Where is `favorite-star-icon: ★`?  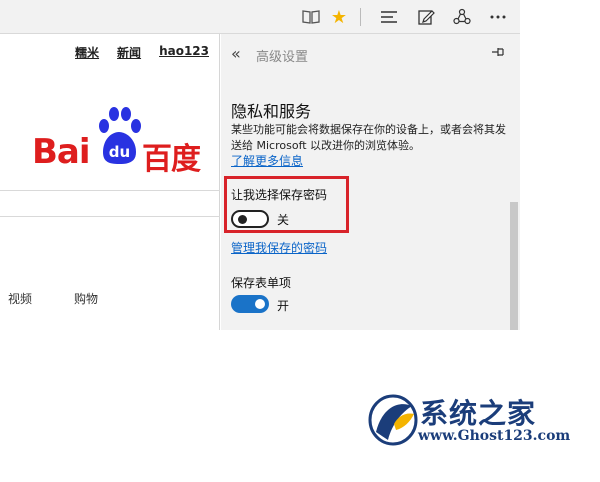 favorite-star-icon: ★ is located at coordinates (339, 17).